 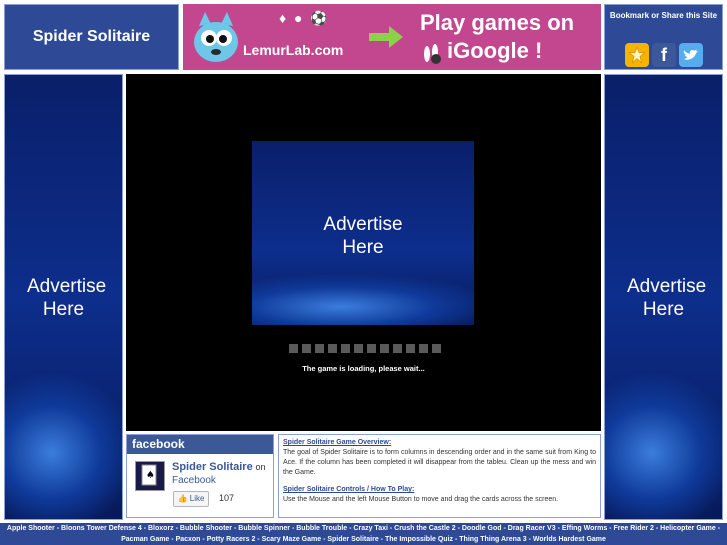 I want to click on lemur-mascot-icon, so click(x=216, y=37).